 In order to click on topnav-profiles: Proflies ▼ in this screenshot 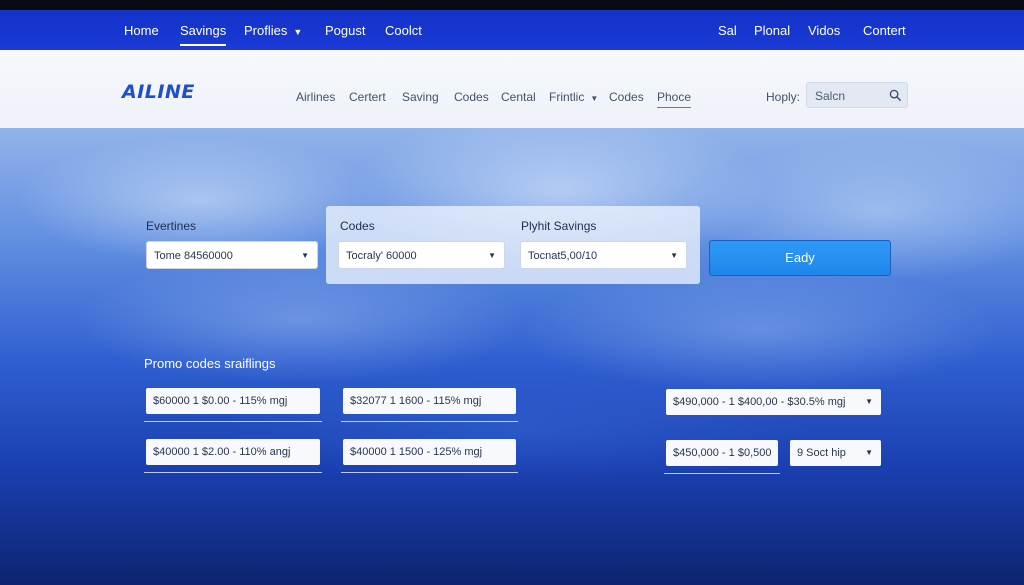, I will do `click(273, 30)`.